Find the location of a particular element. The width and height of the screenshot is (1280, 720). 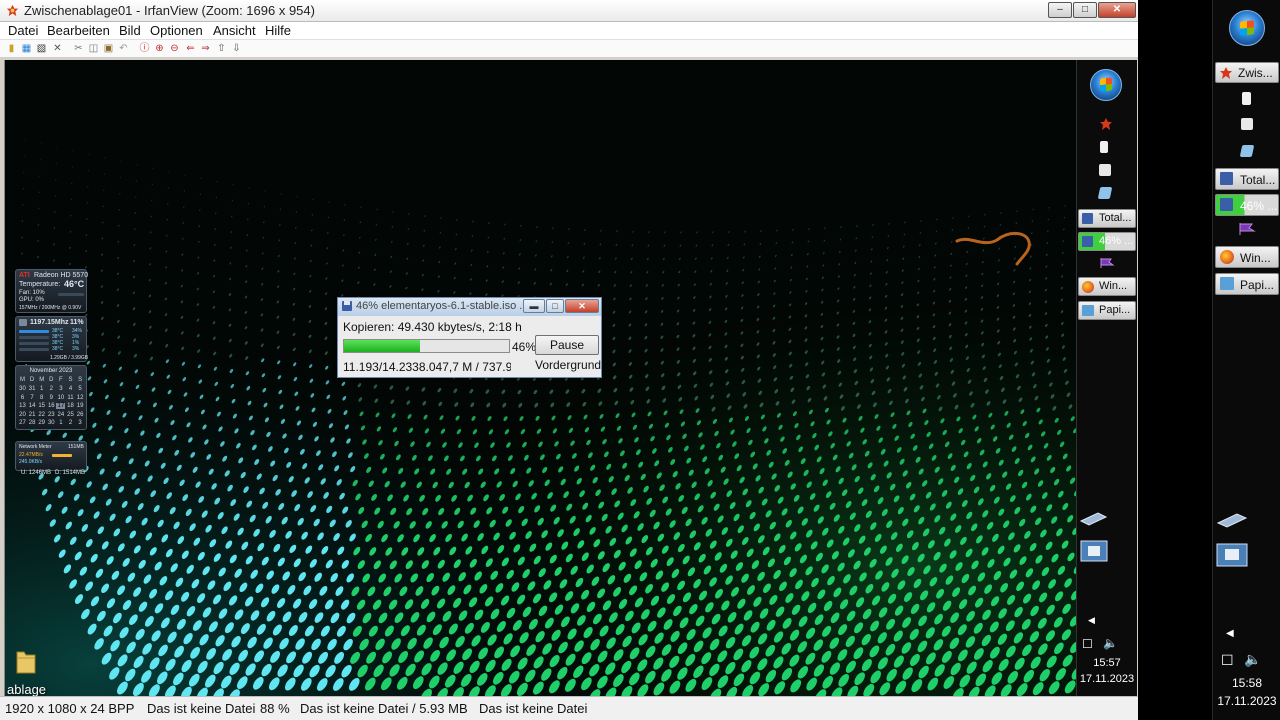

dialog-minimize-button: ▬ is located at coordinates (534, 306).